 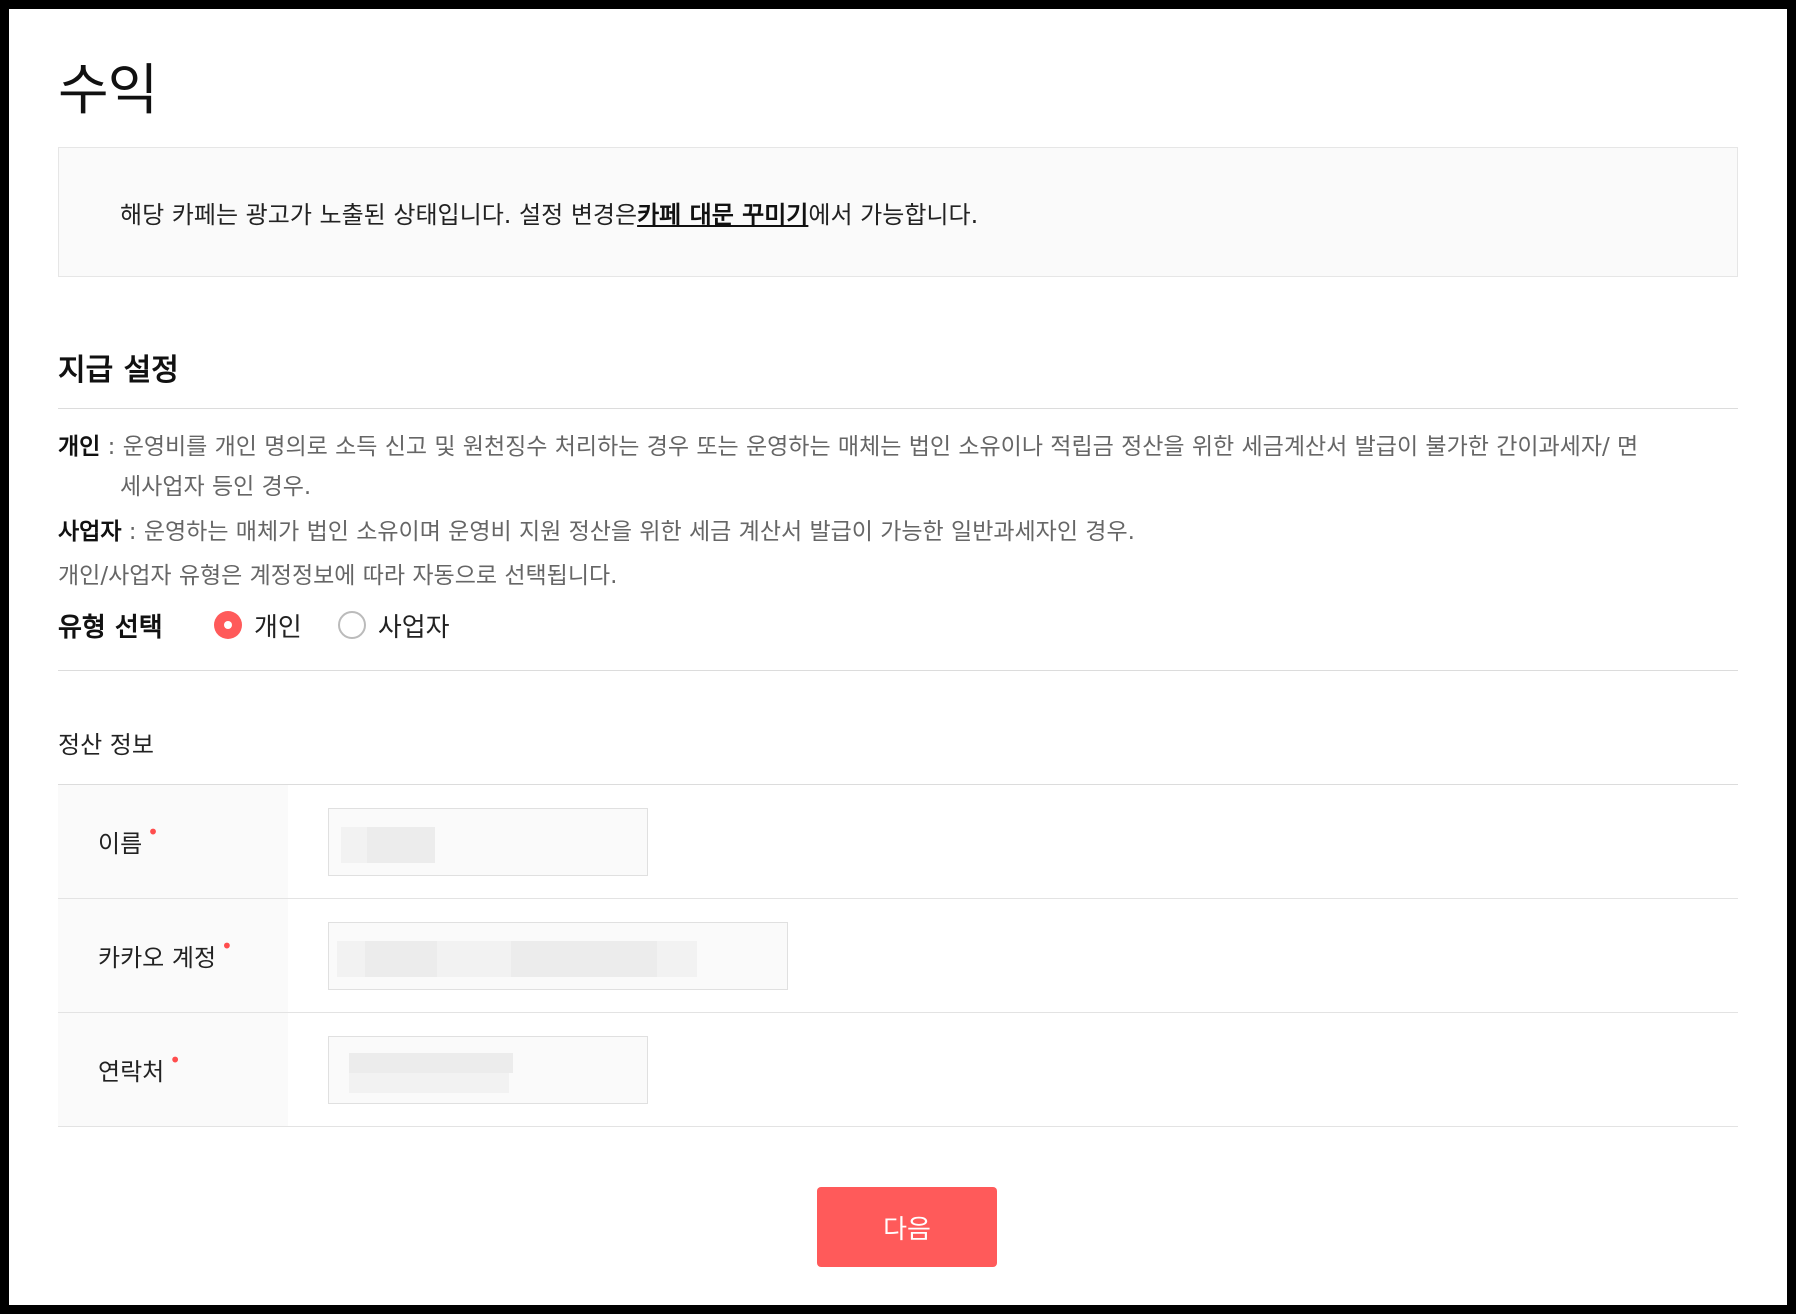 What do you see at coordinates (898, 670) in the screenshot?
I see `type-divider` at bounding box center [898, 670].